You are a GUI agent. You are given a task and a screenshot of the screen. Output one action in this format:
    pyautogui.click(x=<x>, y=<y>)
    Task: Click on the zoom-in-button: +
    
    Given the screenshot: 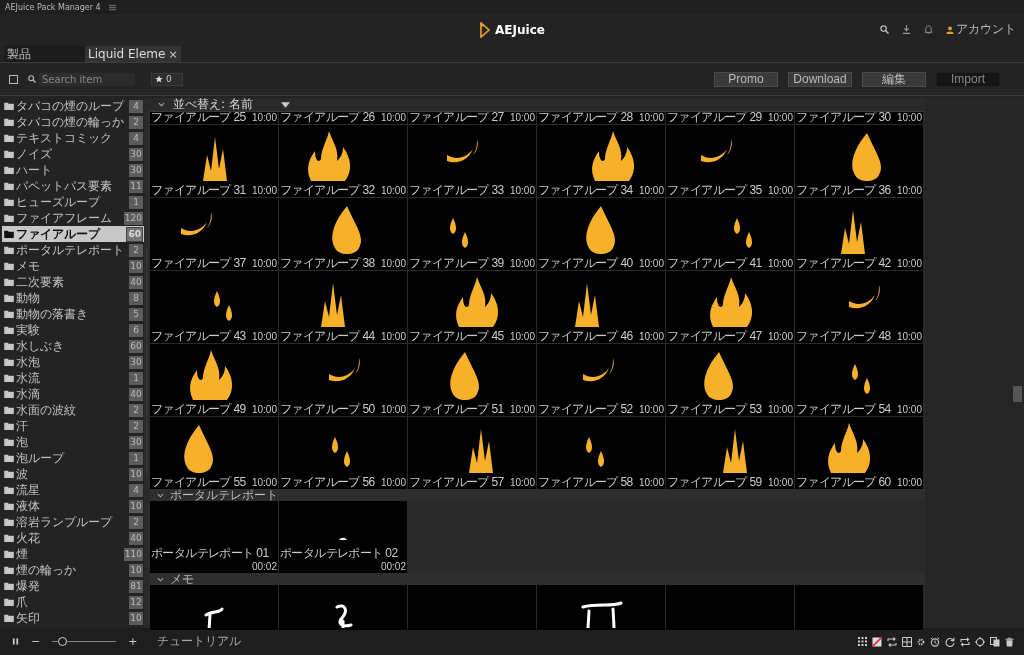 What is the action you would take?
    pyautogui.click(x=133, y=641)
    